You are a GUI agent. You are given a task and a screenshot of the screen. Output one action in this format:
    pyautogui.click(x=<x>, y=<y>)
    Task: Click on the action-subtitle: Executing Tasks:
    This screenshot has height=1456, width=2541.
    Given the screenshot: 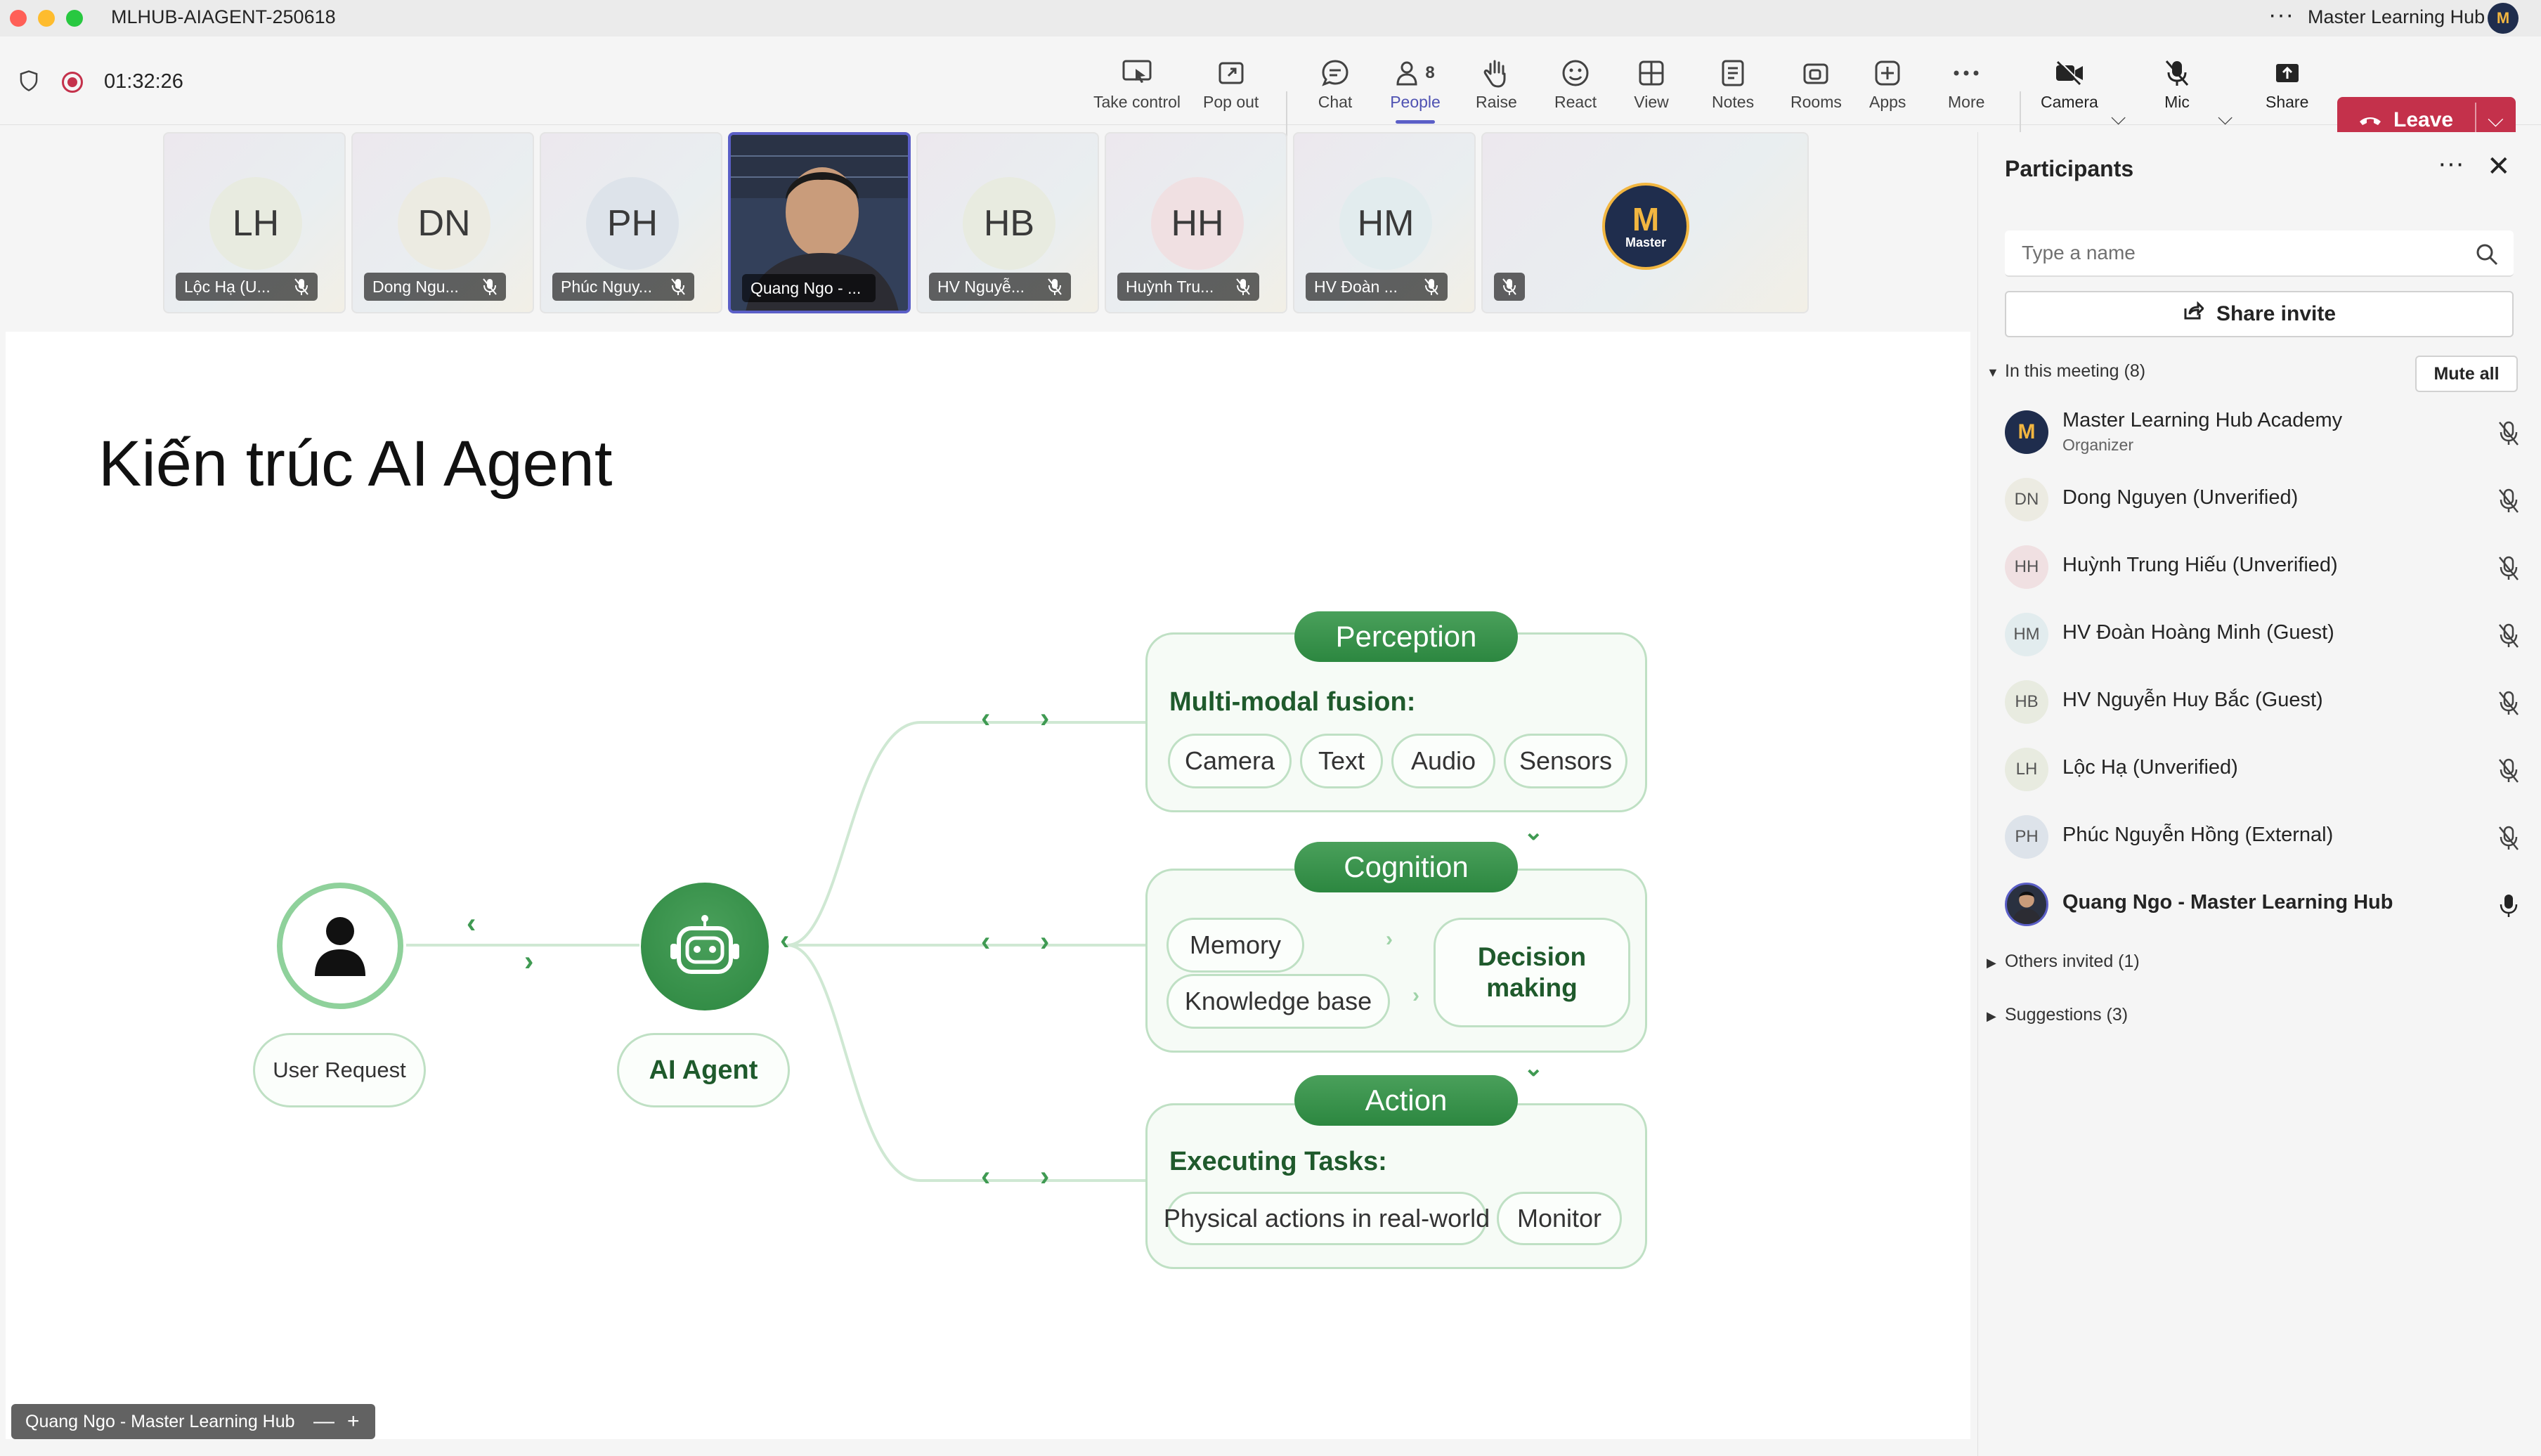 What is the action you would take?
    pyautogui.click(x=1278, y=1161)
    